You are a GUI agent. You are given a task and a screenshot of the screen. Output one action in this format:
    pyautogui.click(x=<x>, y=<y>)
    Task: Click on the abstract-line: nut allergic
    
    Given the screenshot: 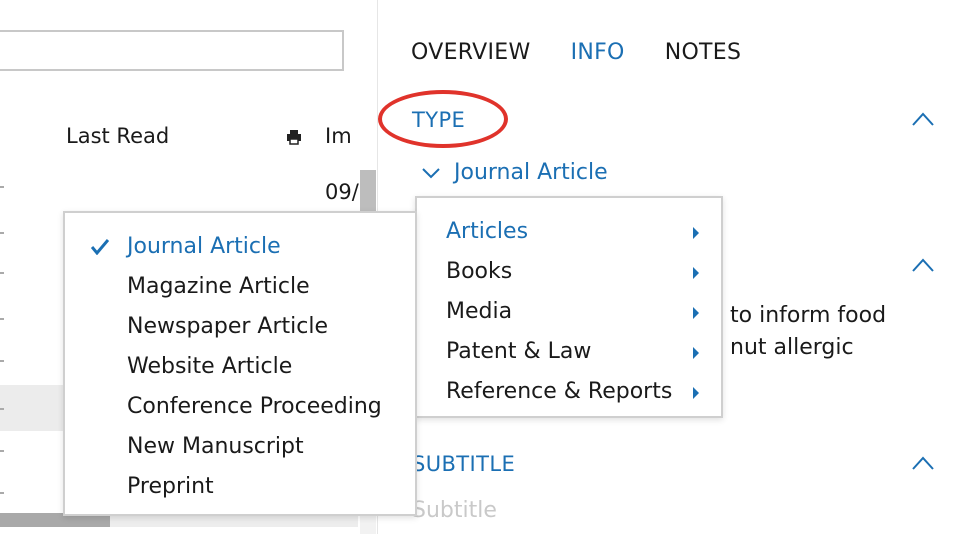 What is the action you would take?
    pyautogui.click(x=792, y=347)
    